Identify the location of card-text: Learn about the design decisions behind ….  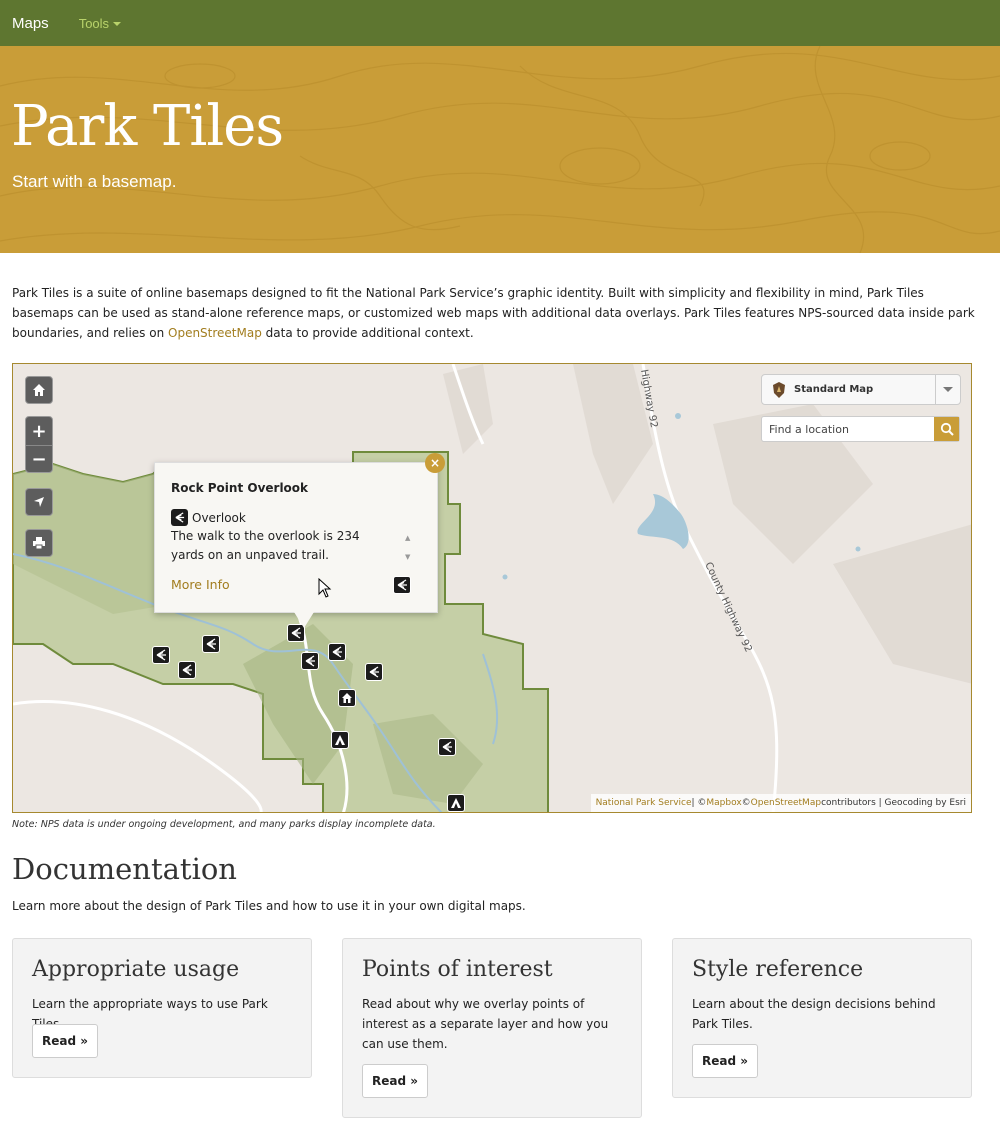
(814, 1014).